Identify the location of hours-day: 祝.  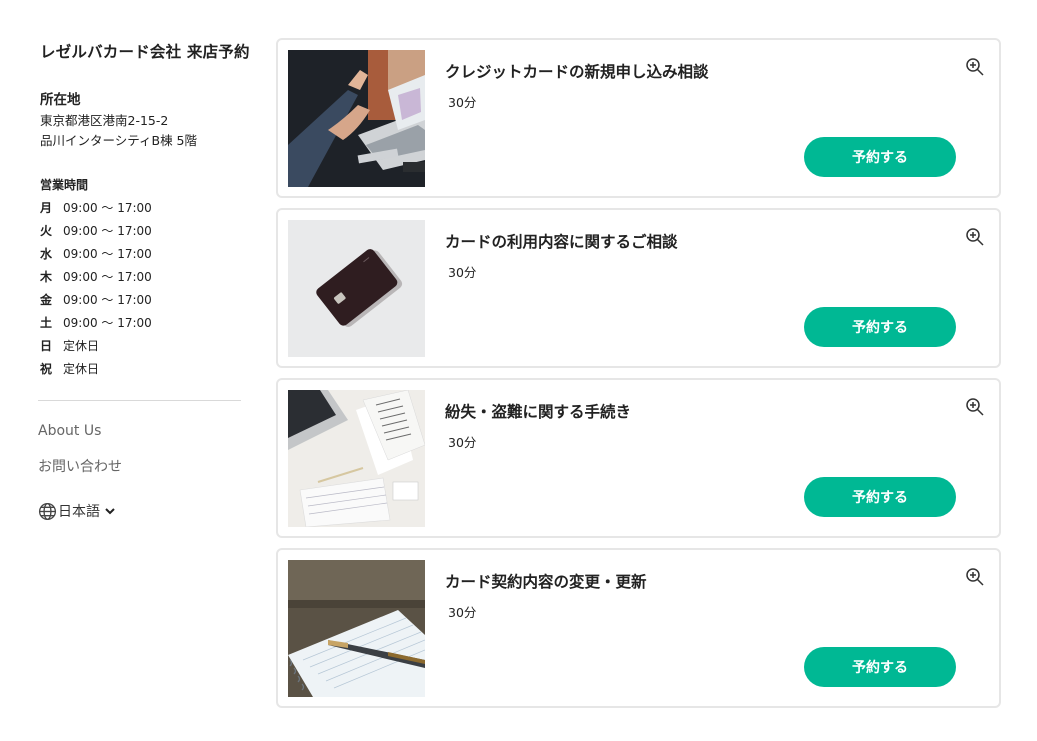
(46, 369).